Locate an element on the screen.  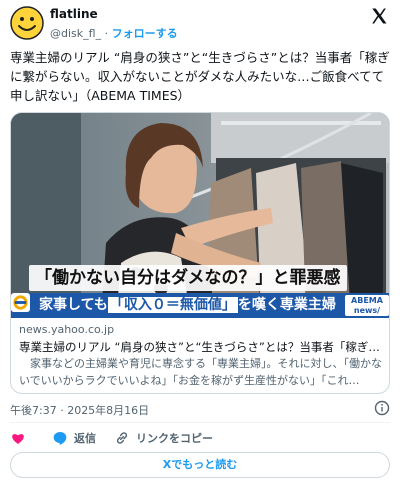
user-handle: @disk_fl_ is located at coordinates (75, 33).